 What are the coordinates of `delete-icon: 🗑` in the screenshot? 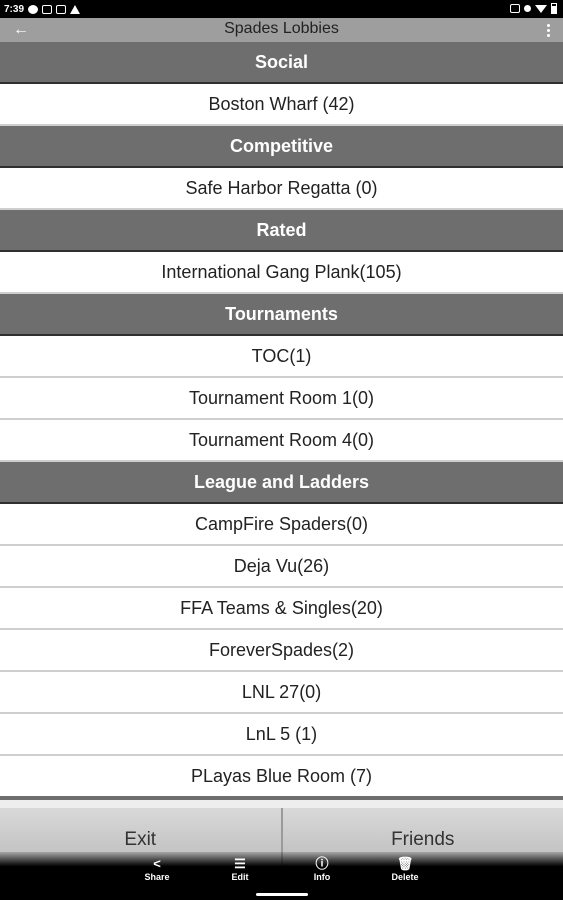 It's located at (405, 863).